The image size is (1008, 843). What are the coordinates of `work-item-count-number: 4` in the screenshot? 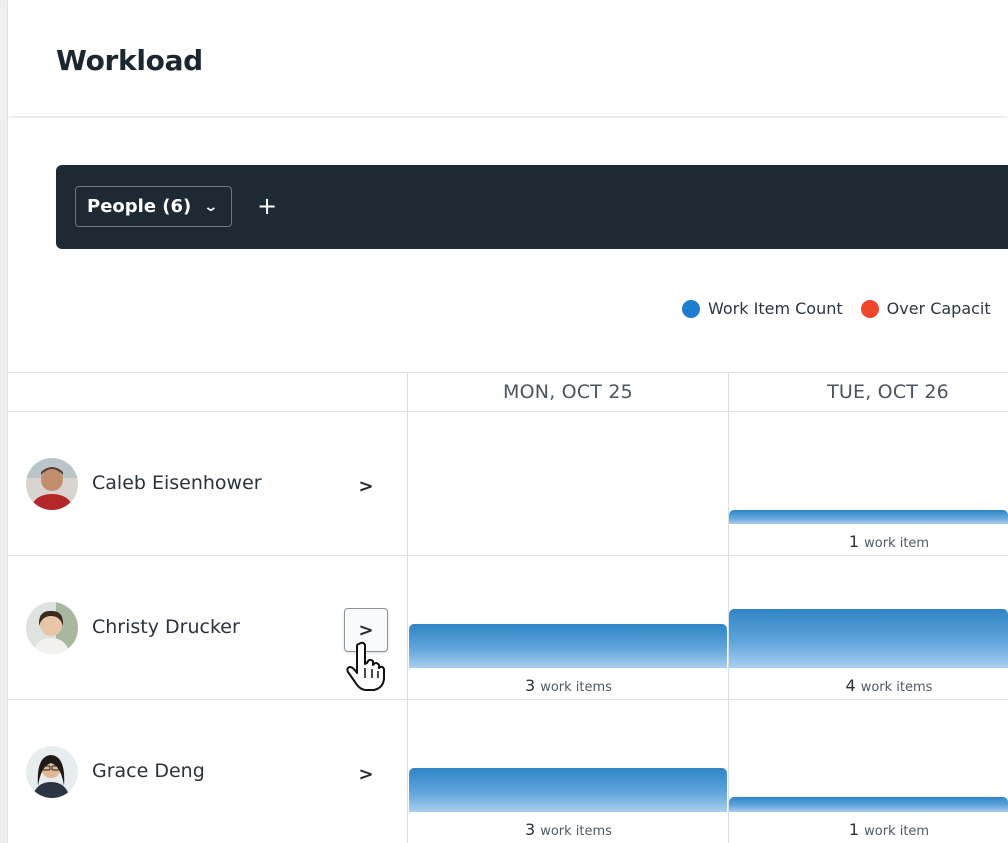 It's located at (850, 685).